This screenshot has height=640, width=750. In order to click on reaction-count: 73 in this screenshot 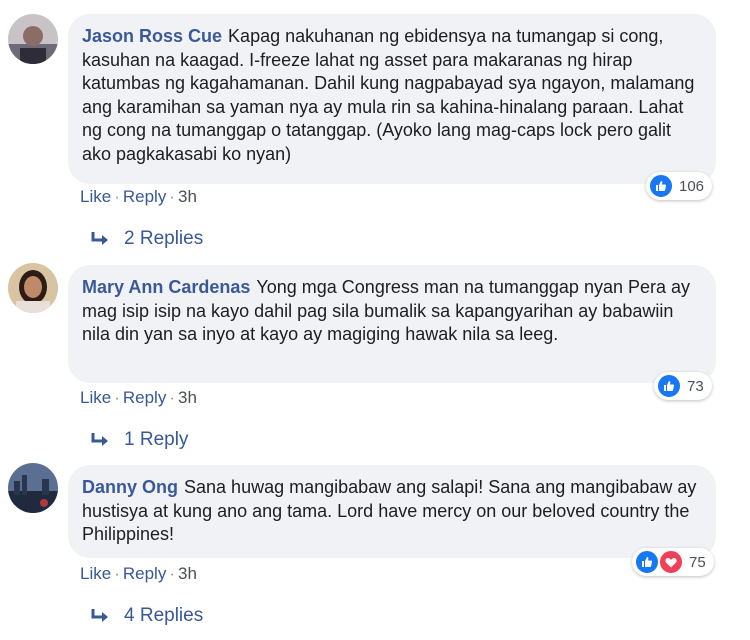, I will do `click(695, 386)`.